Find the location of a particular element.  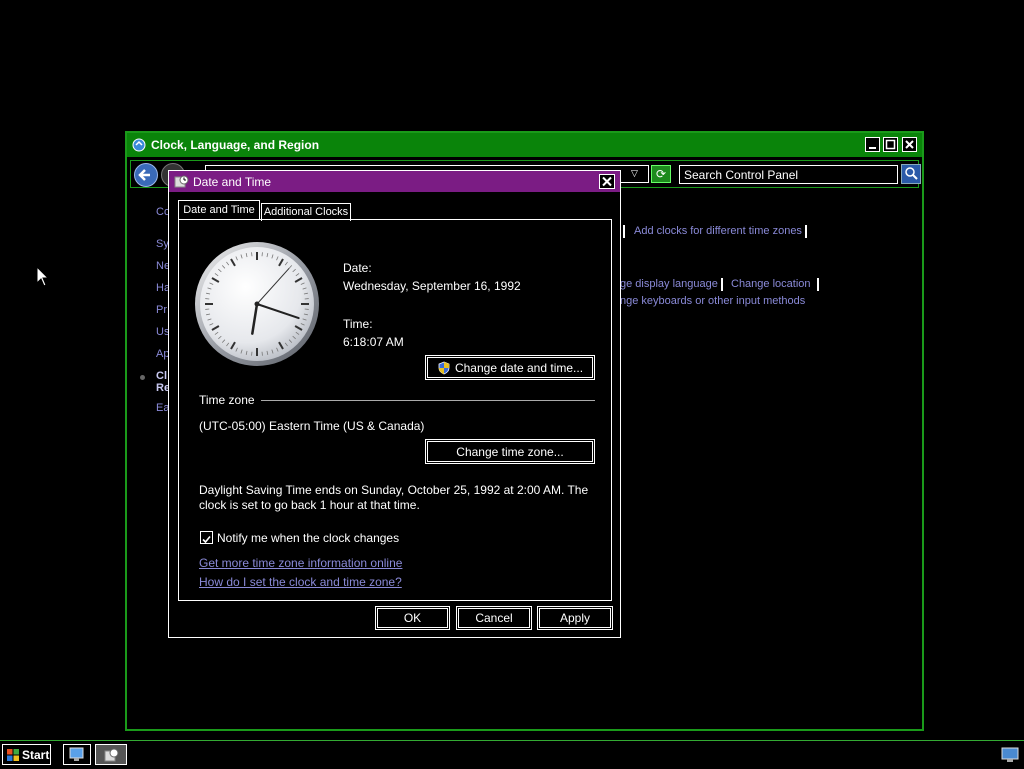

back-button is located at coordinates (146, 175).